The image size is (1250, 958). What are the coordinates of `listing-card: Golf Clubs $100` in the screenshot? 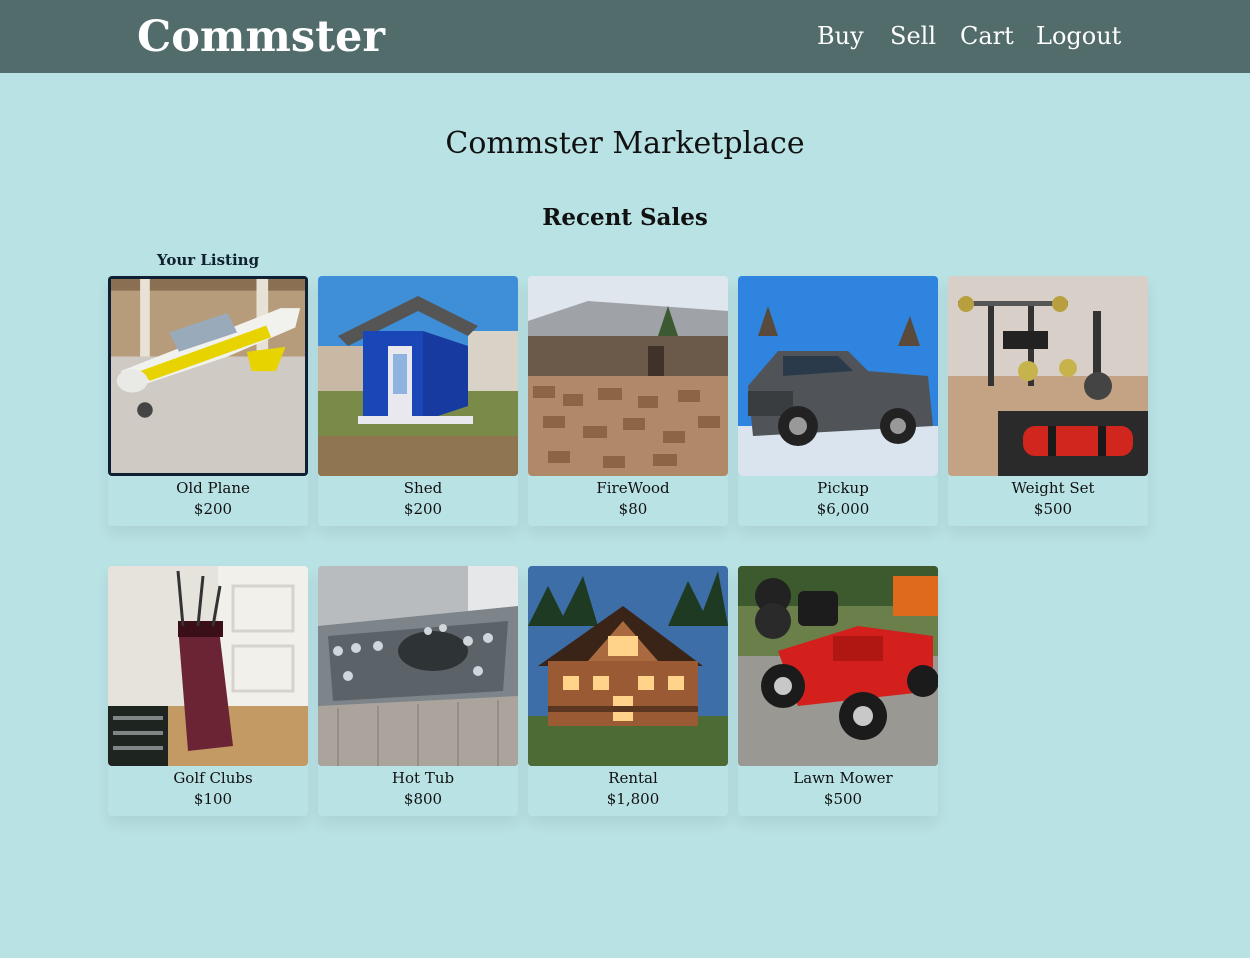 It's located at (208, 691).